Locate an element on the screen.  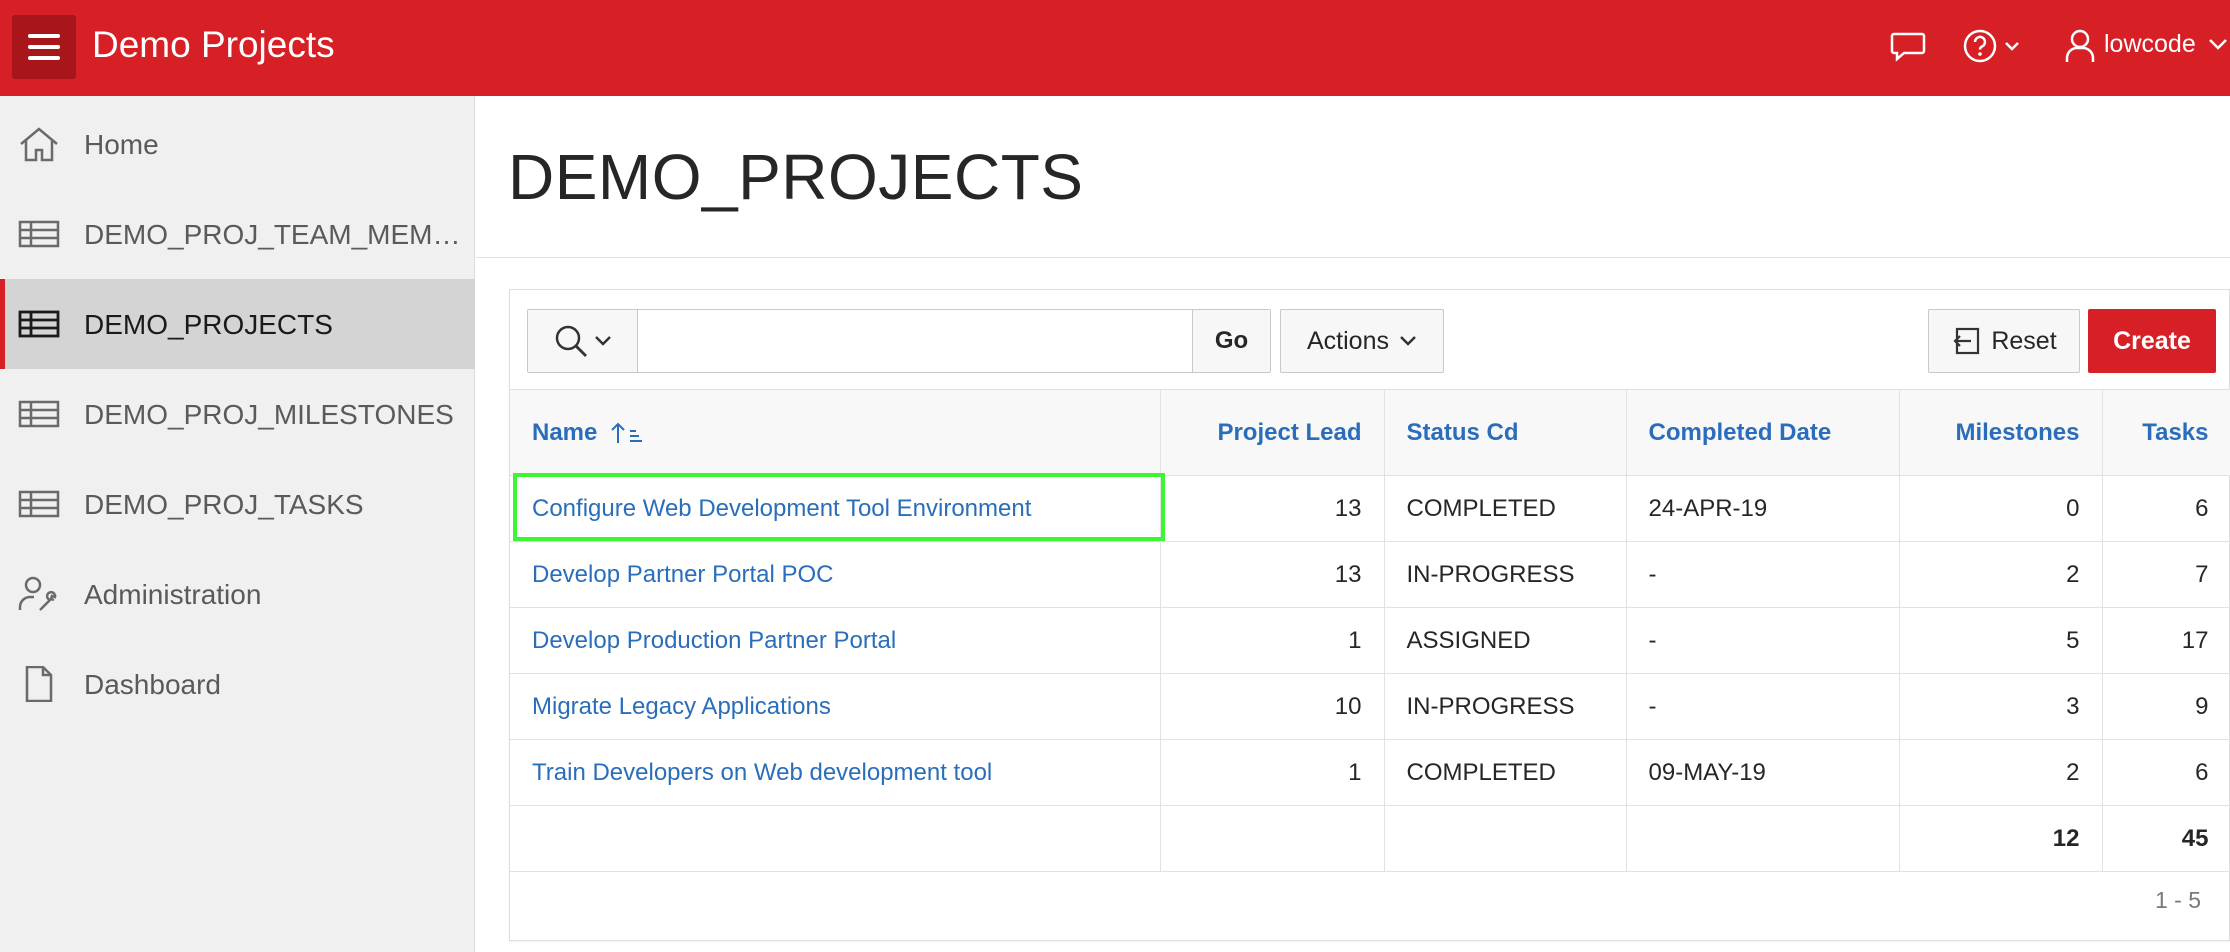
page-title-region: DEMO_PROJECTS is located at coordinates (1353, 177).